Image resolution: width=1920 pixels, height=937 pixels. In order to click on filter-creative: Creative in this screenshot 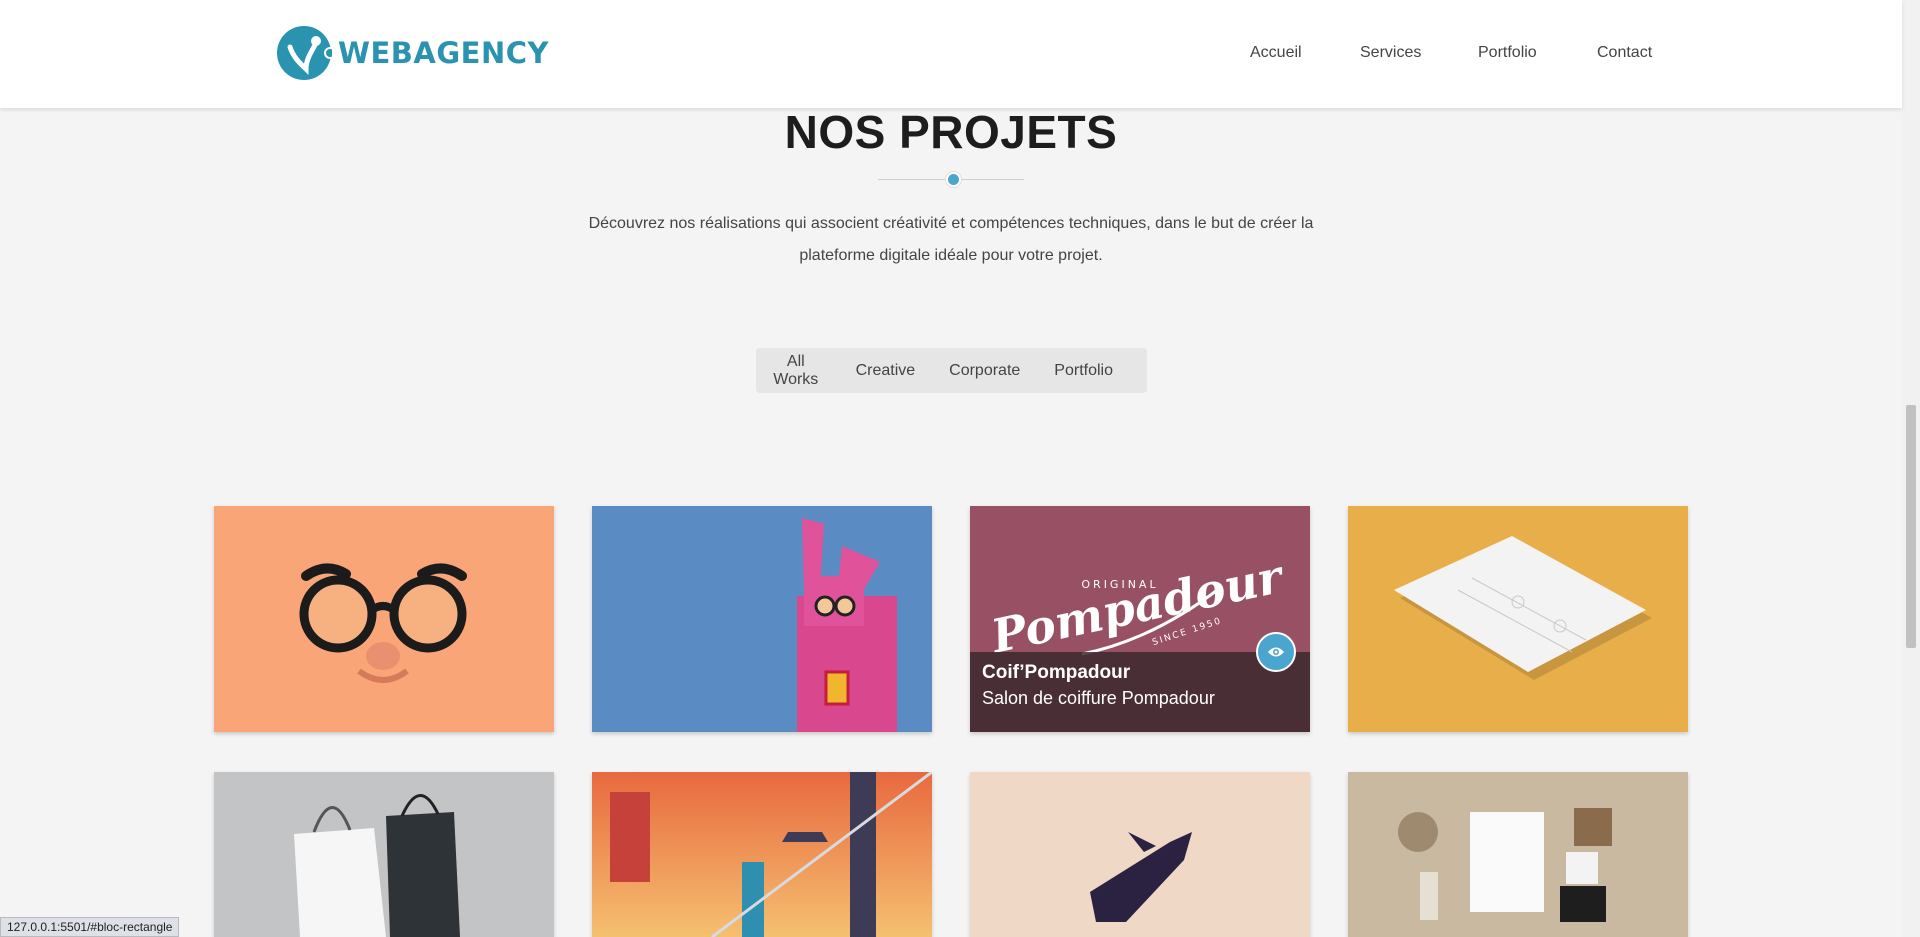, I will do `click(886, 371)`.